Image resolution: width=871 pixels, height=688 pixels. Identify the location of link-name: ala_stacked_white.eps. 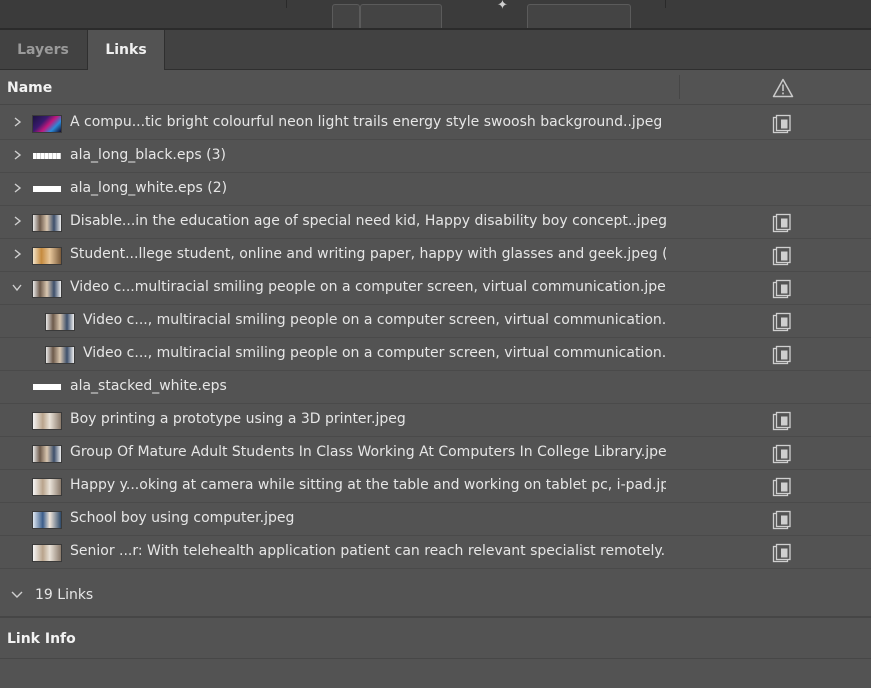
(148, 386).